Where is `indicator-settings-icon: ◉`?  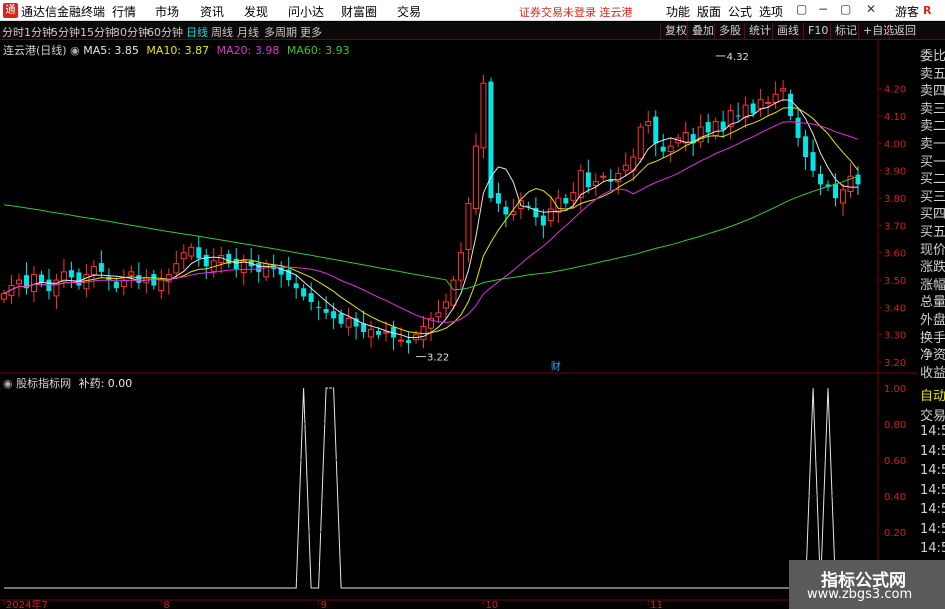
indicator-settings-icon: ◉ is located at coordinates (9, 383).